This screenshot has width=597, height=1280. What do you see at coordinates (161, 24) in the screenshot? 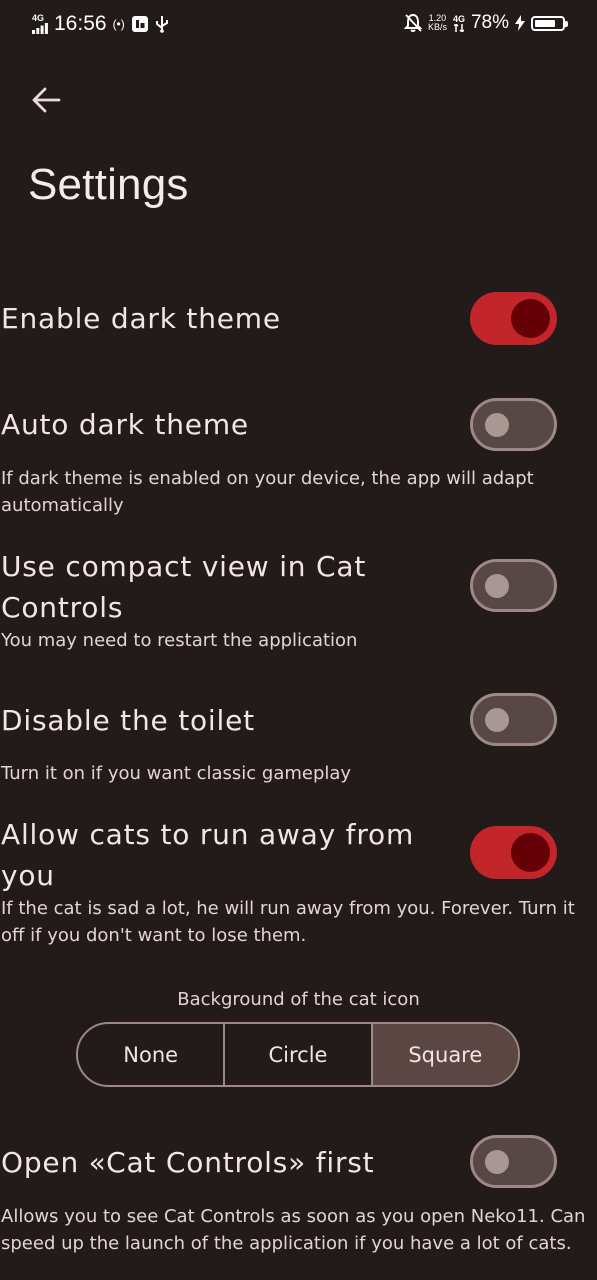
I see `usb-icon` at bounding box center [161, 24].